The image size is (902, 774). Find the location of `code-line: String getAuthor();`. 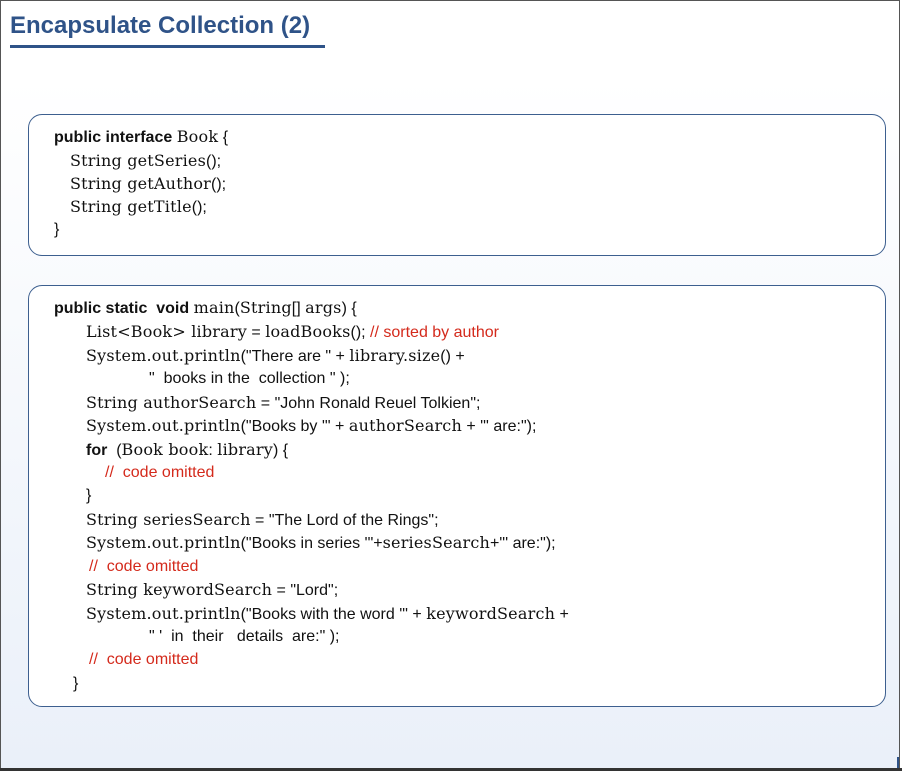

code-line: String getAuthor(); is located at coordinates (148, 184).